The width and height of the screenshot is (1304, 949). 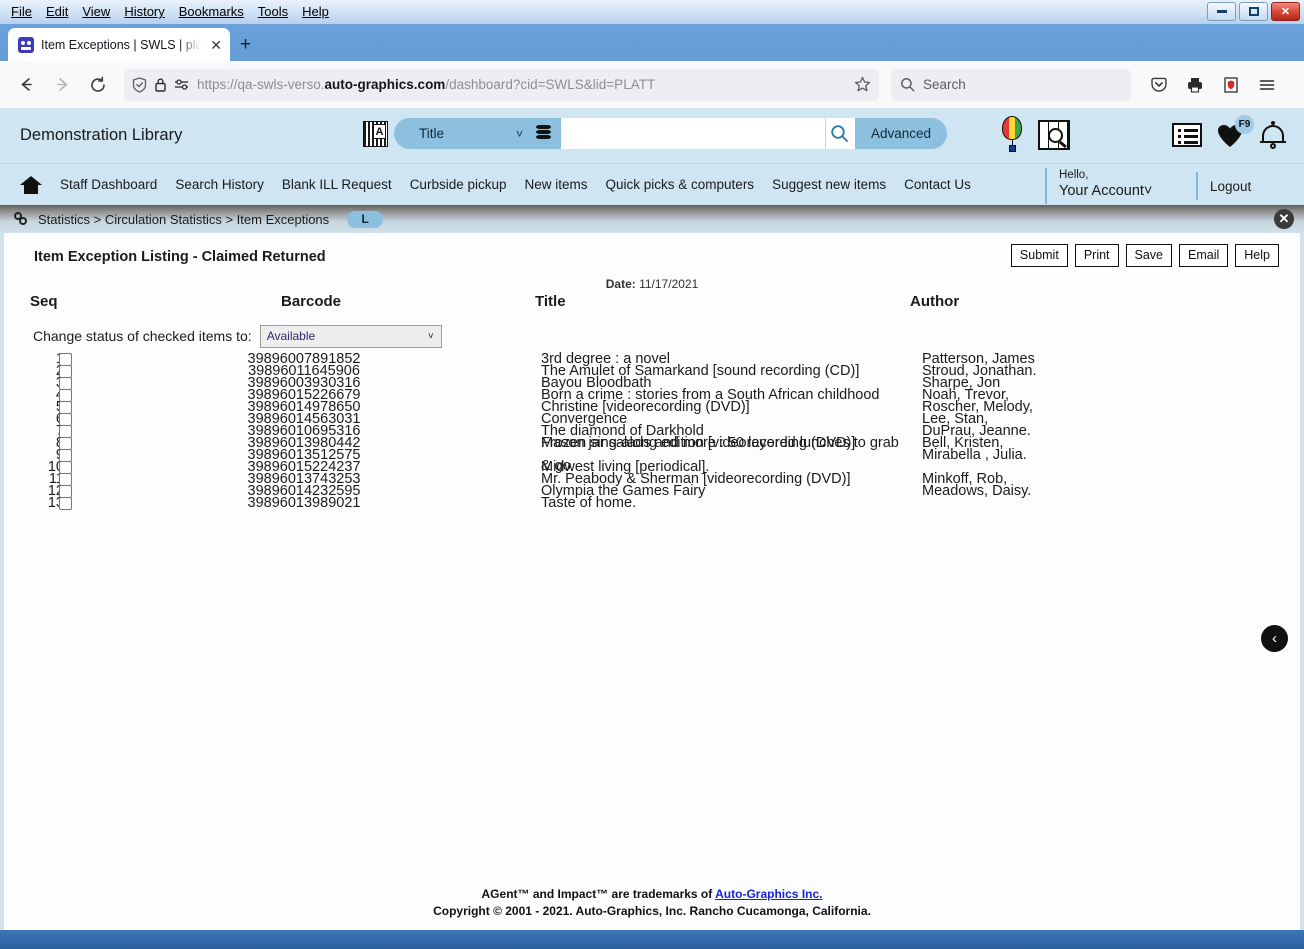 I want to click on nav-link-quick-picks: Quick picks & computers, so click(x=680, y=184).